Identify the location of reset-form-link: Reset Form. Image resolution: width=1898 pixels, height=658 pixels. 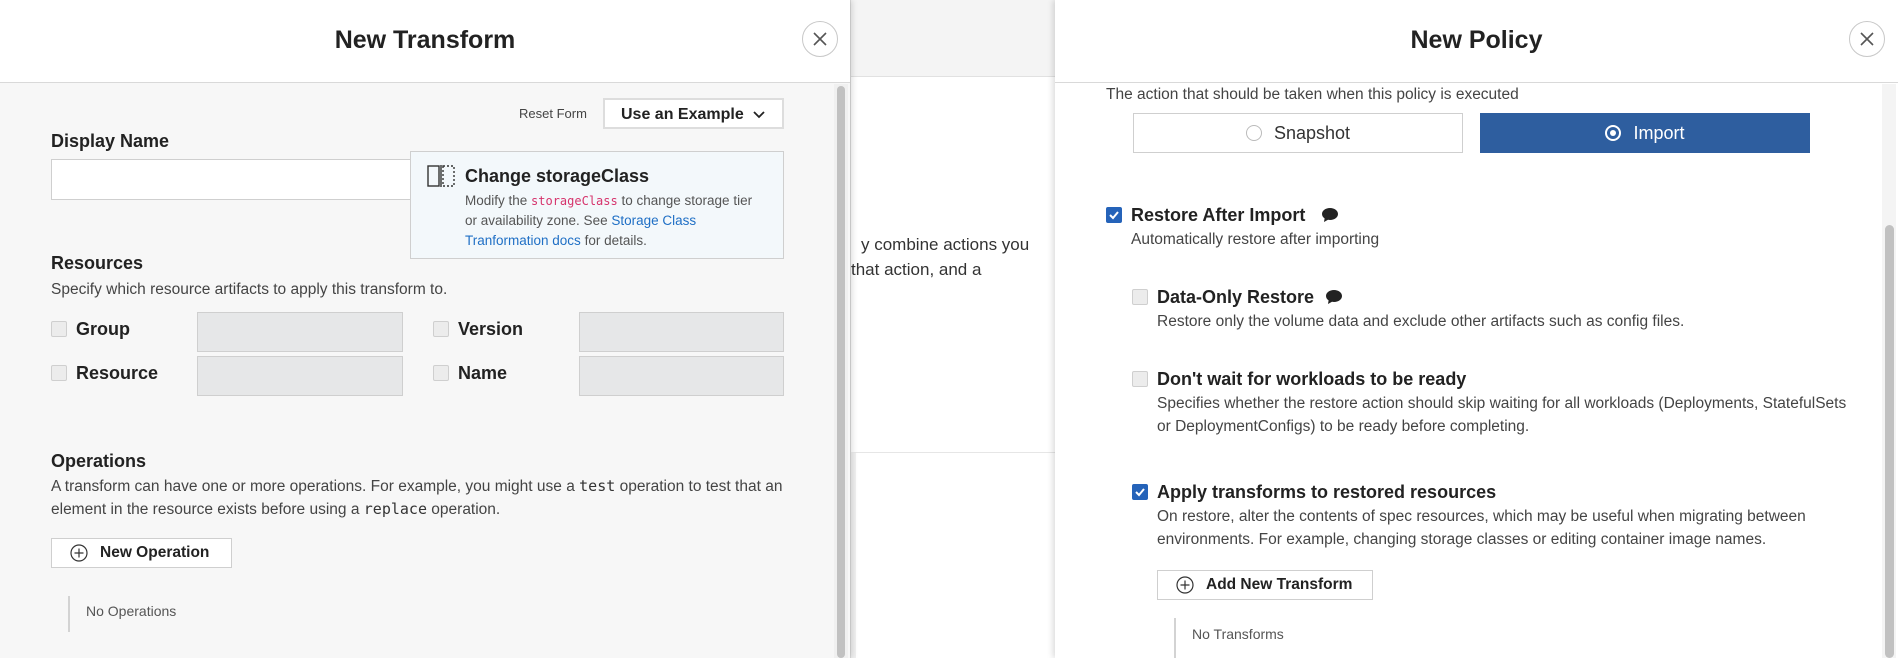
(553, 113).